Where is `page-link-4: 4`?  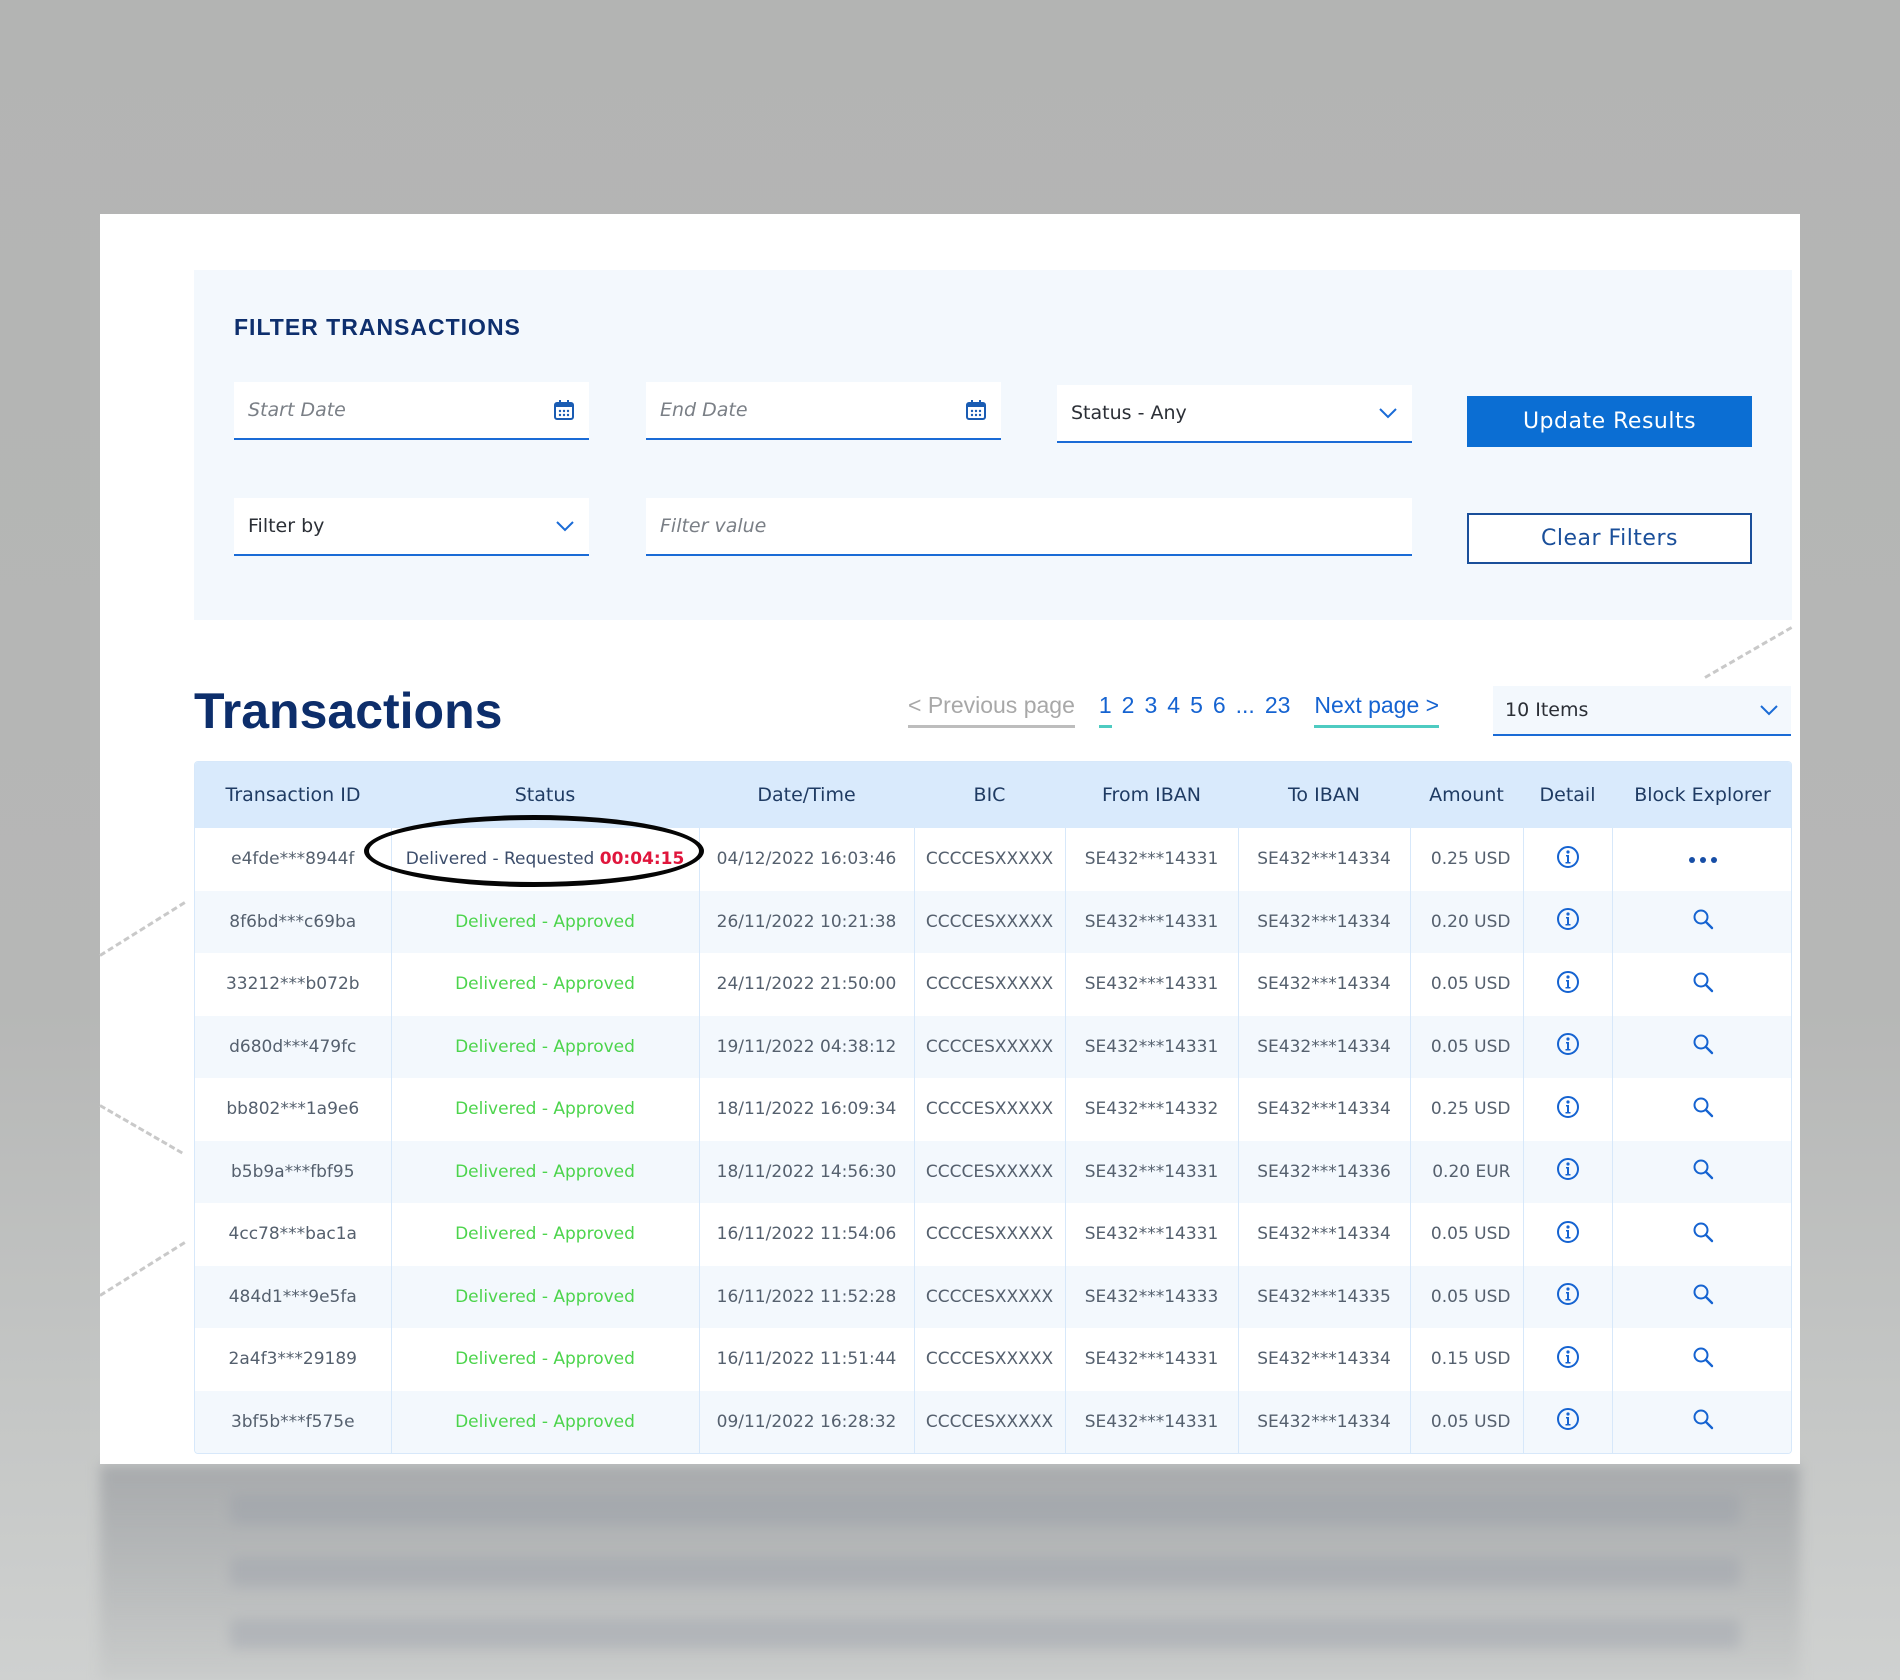
page-link-4: 4 is located at coordinates (1173, 708).